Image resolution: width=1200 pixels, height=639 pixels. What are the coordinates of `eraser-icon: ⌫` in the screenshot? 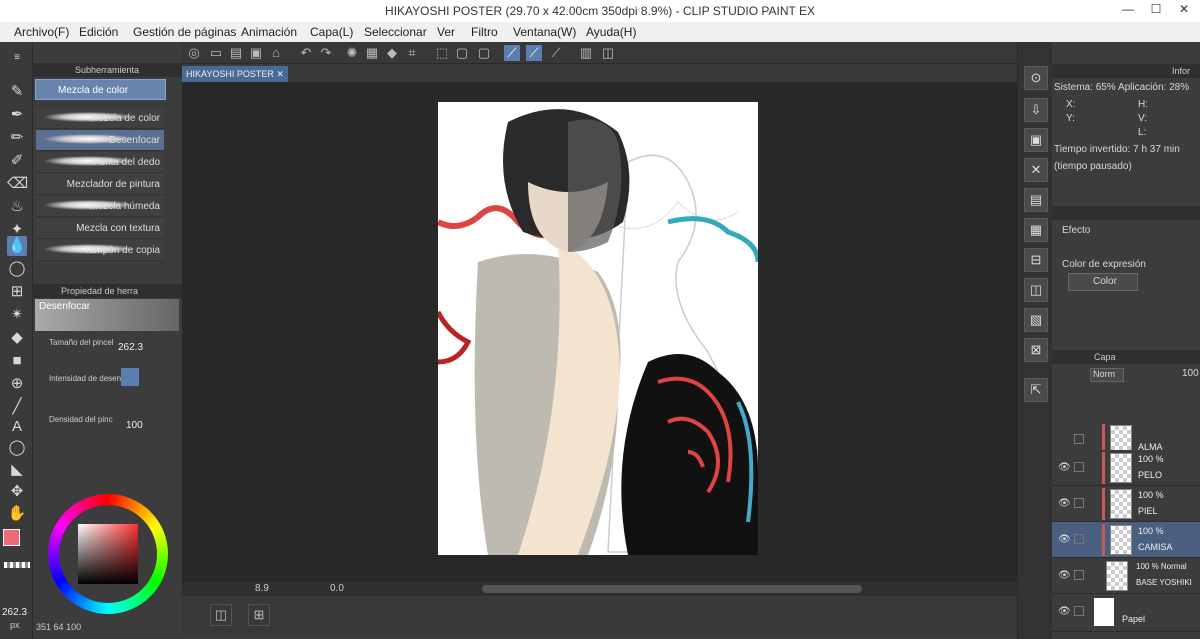 It's located at (17, 184).